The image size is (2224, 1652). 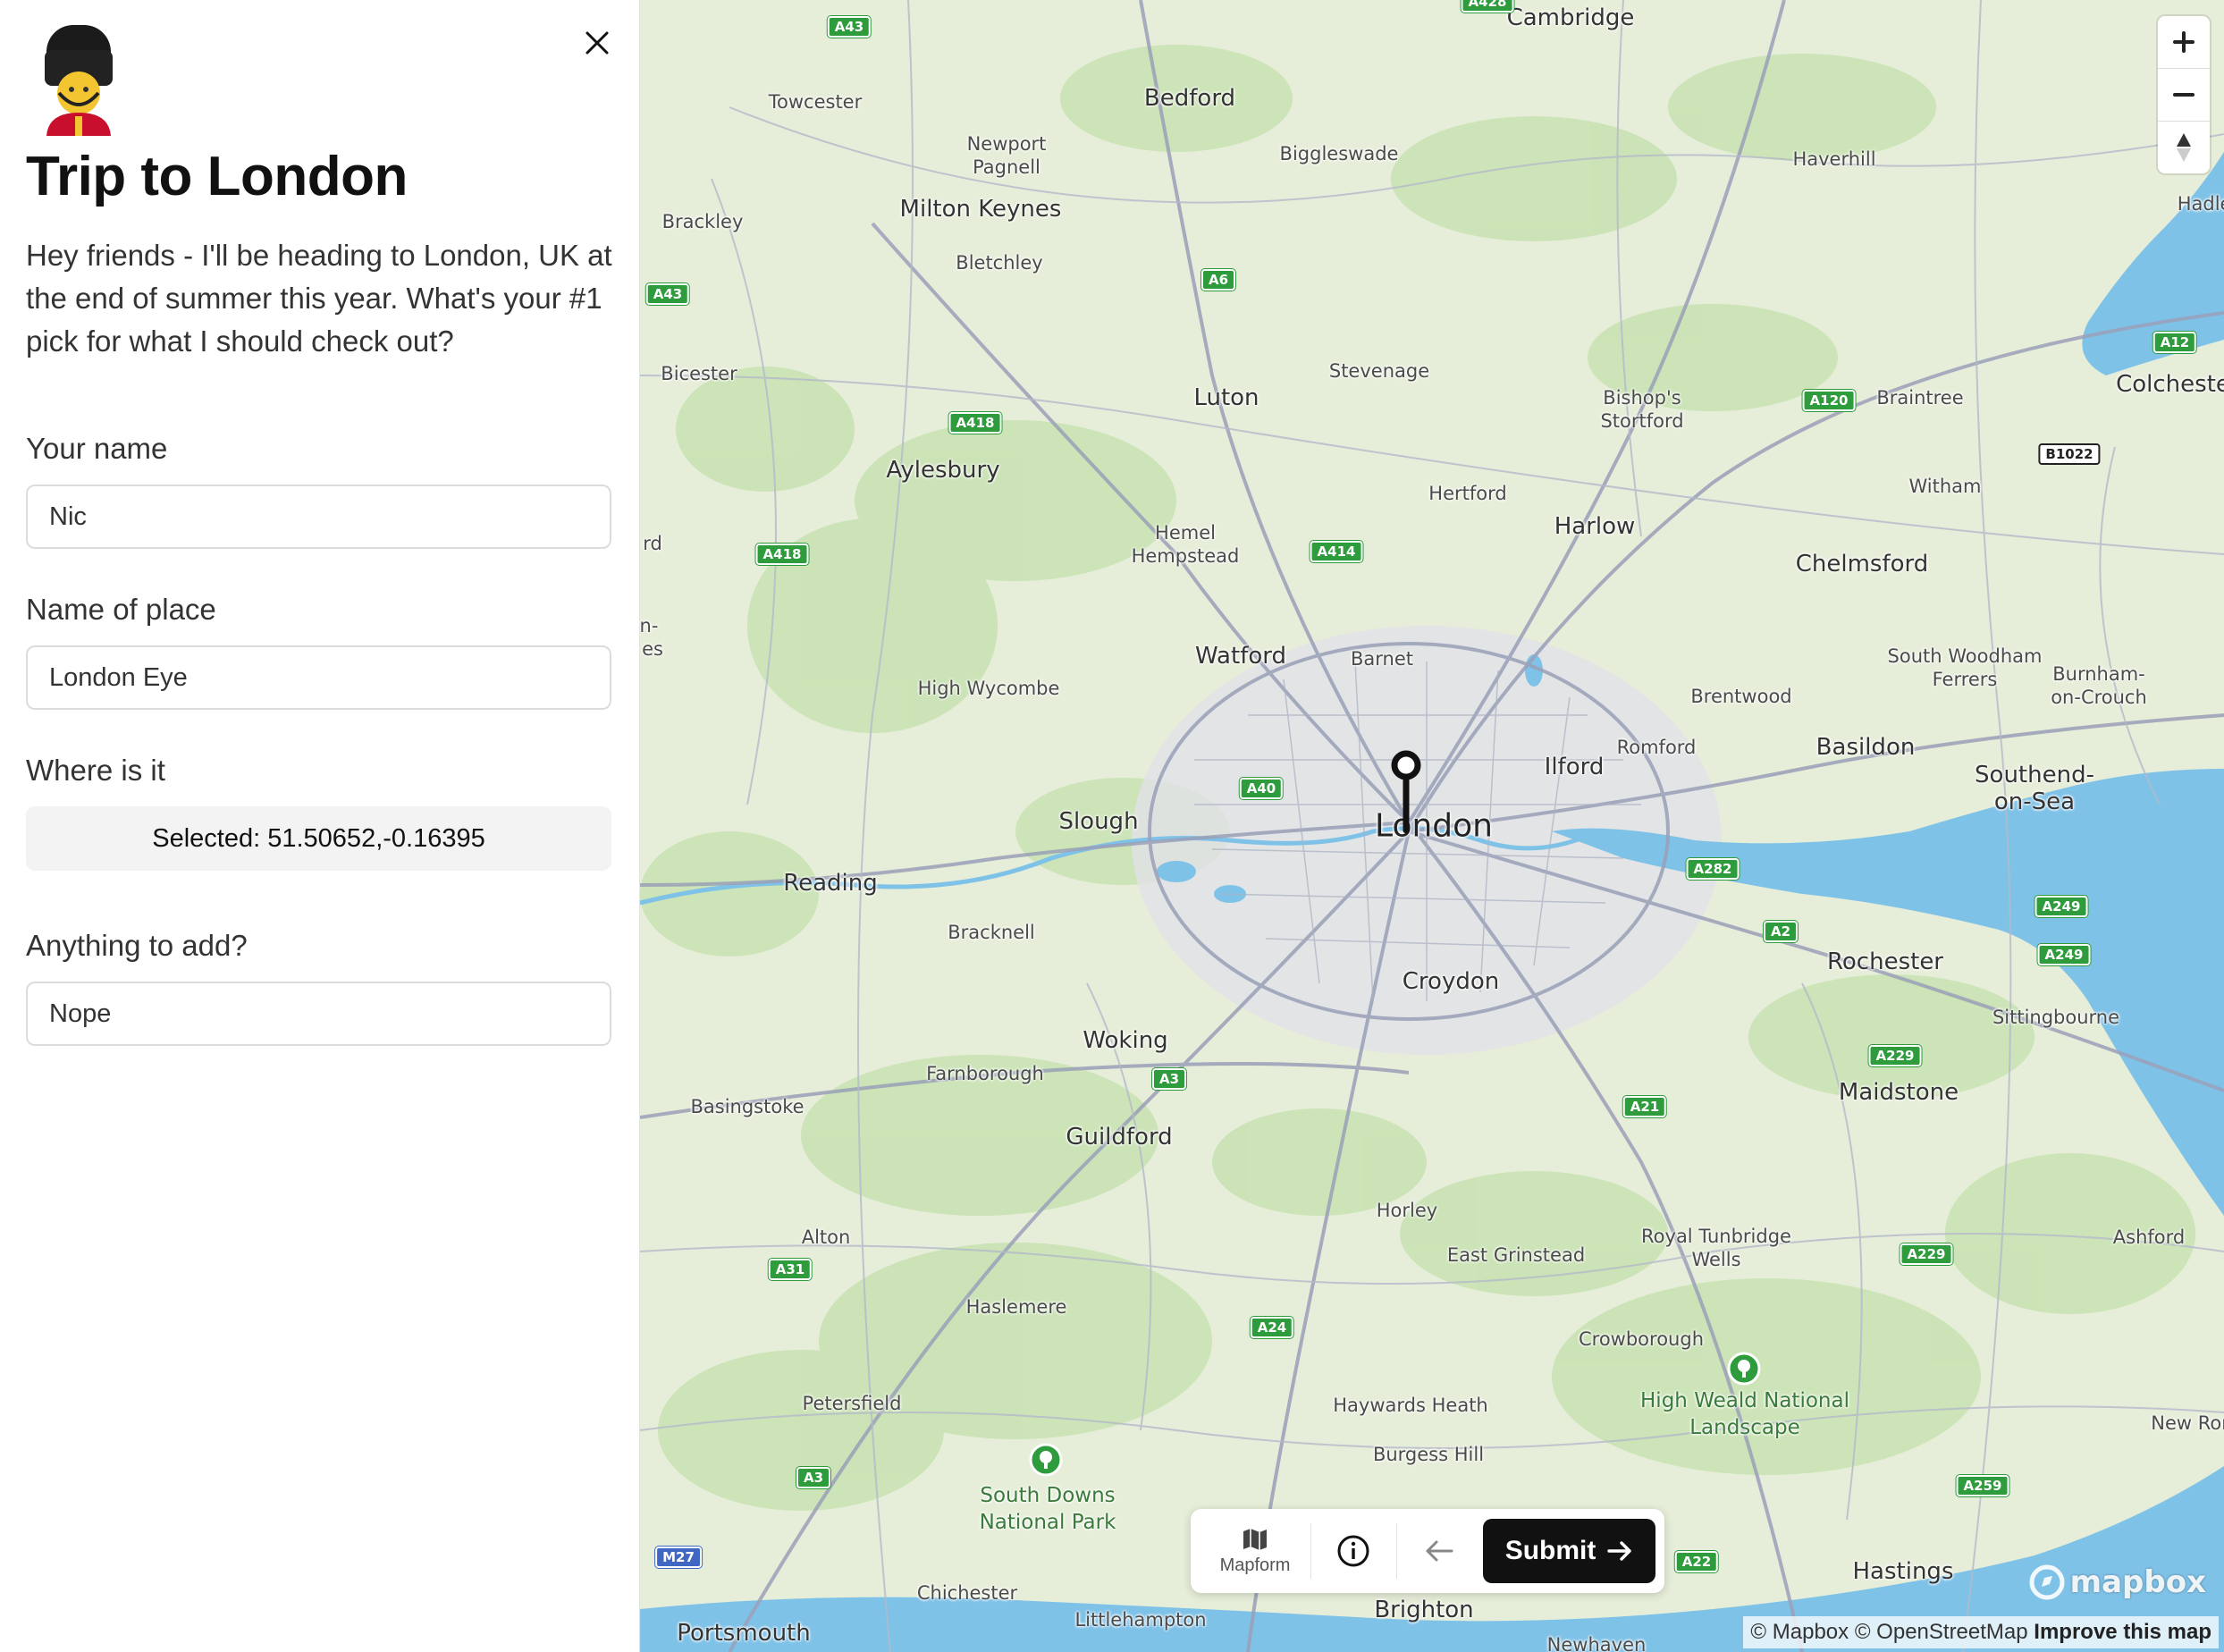 I want to click on road-shield: A229, so click(x=1926, y=1254).